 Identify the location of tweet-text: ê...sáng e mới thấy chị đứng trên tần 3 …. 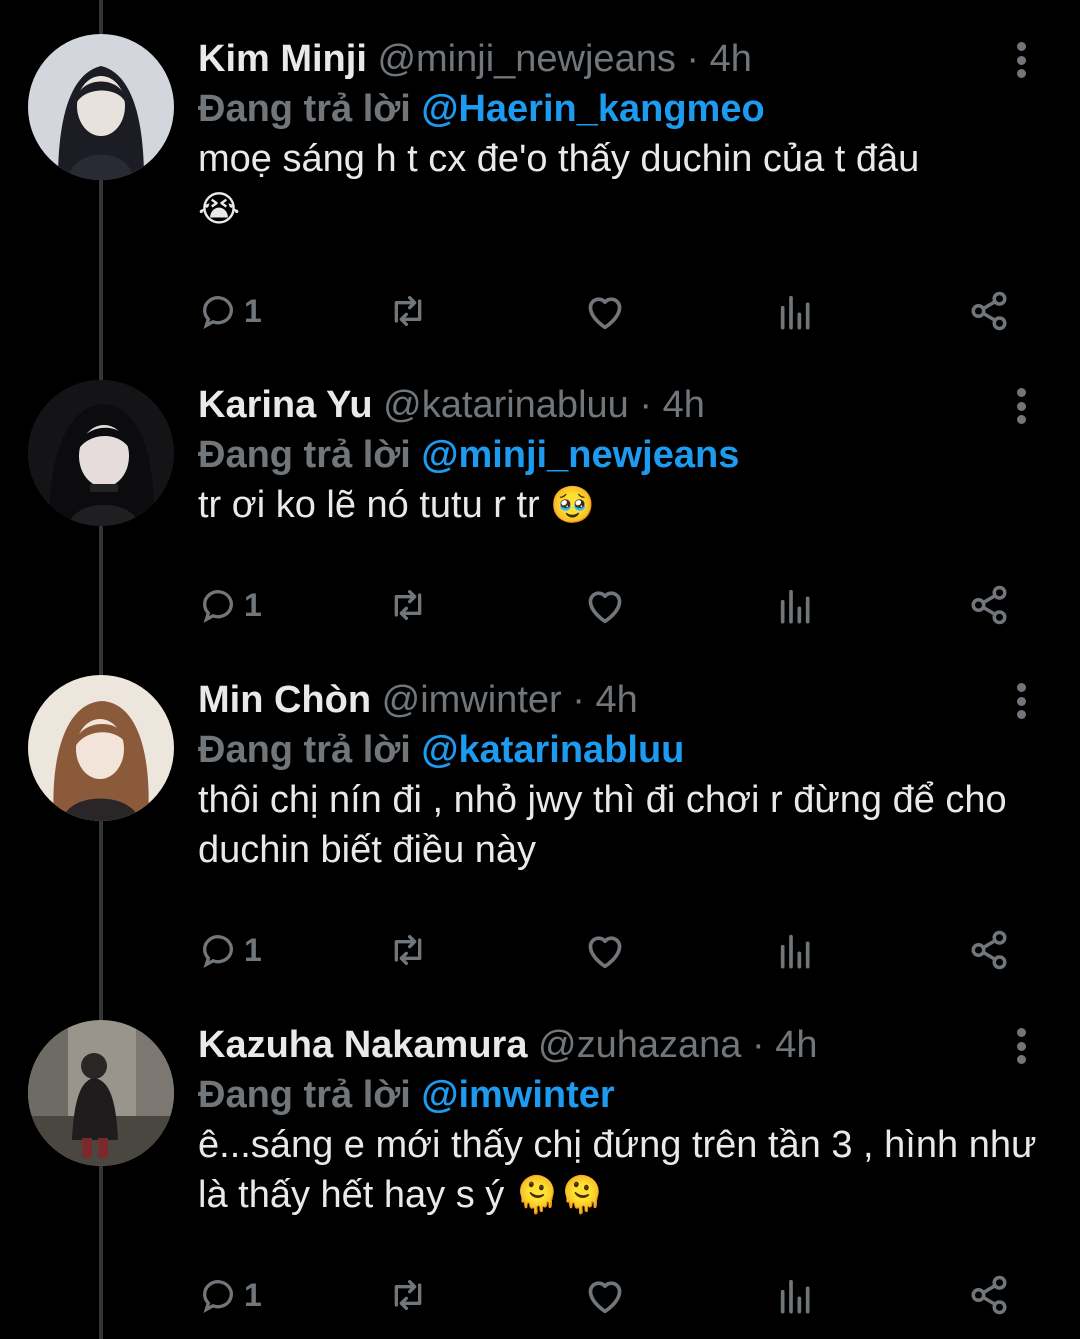
(623, 1170).